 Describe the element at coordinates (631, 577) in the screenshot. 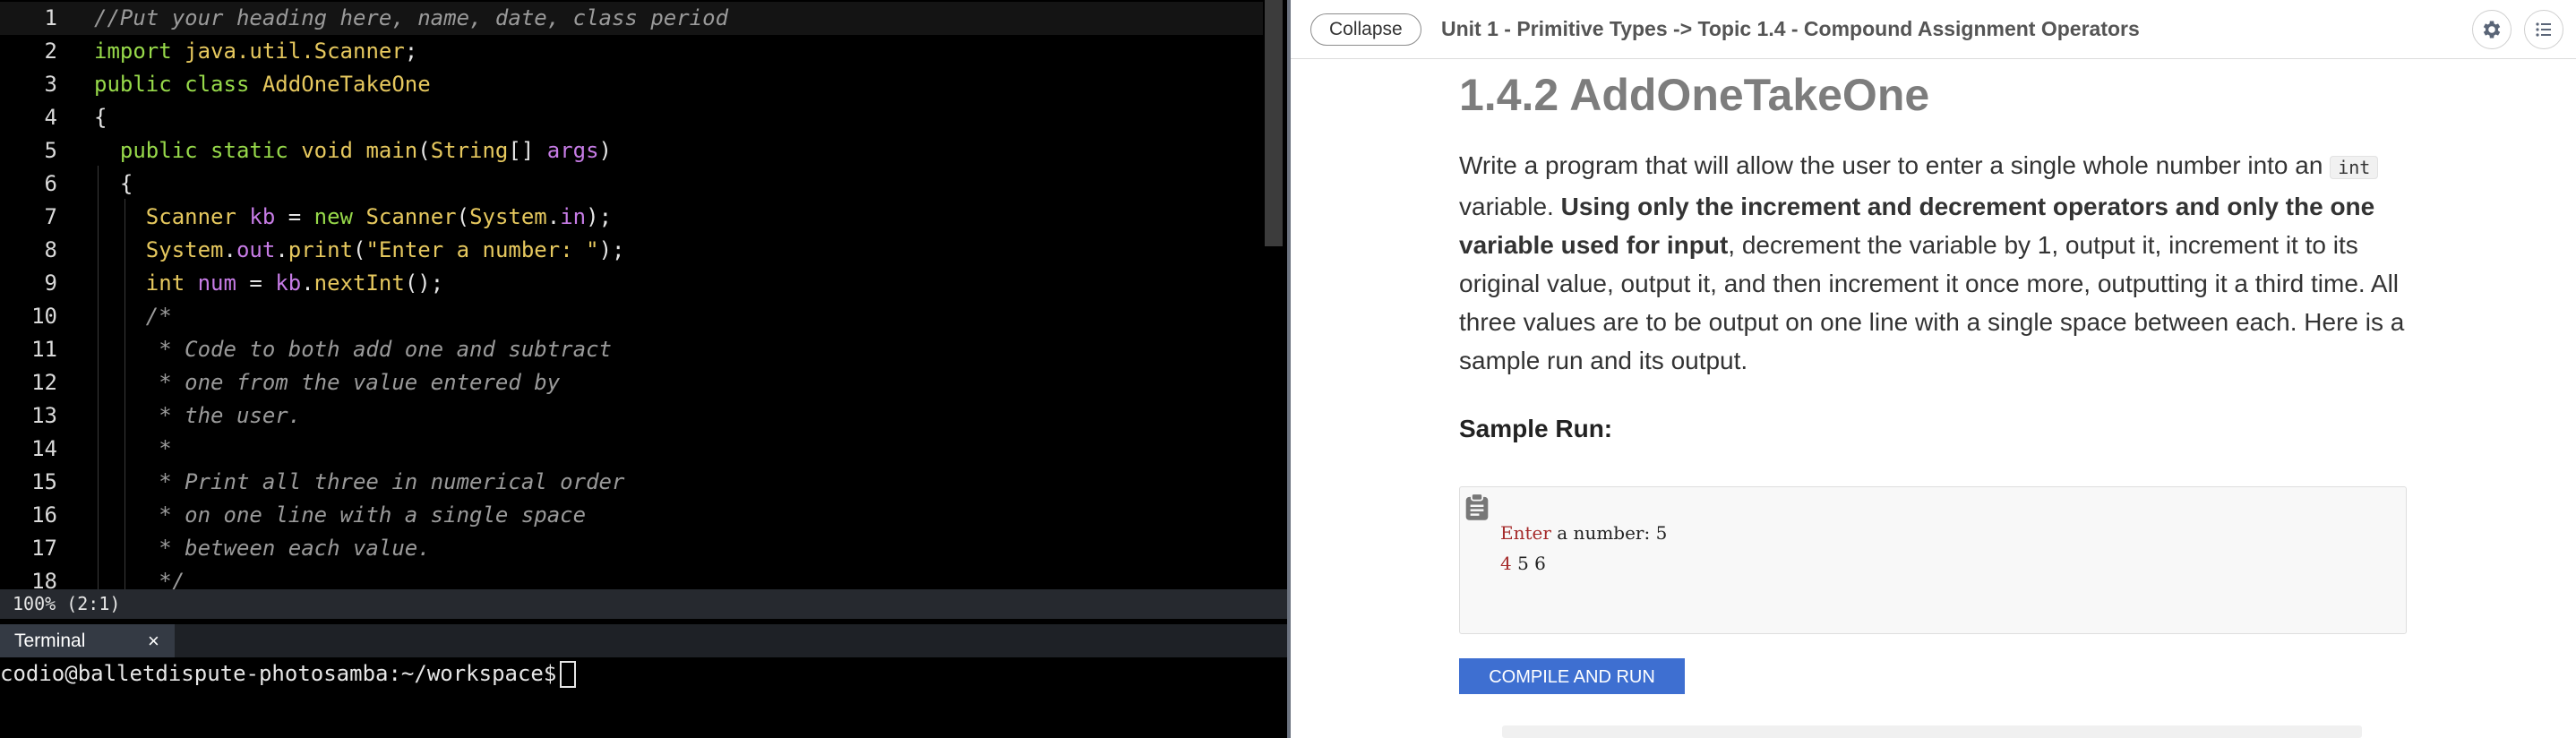

I see `code-line: 18 */` at that location.